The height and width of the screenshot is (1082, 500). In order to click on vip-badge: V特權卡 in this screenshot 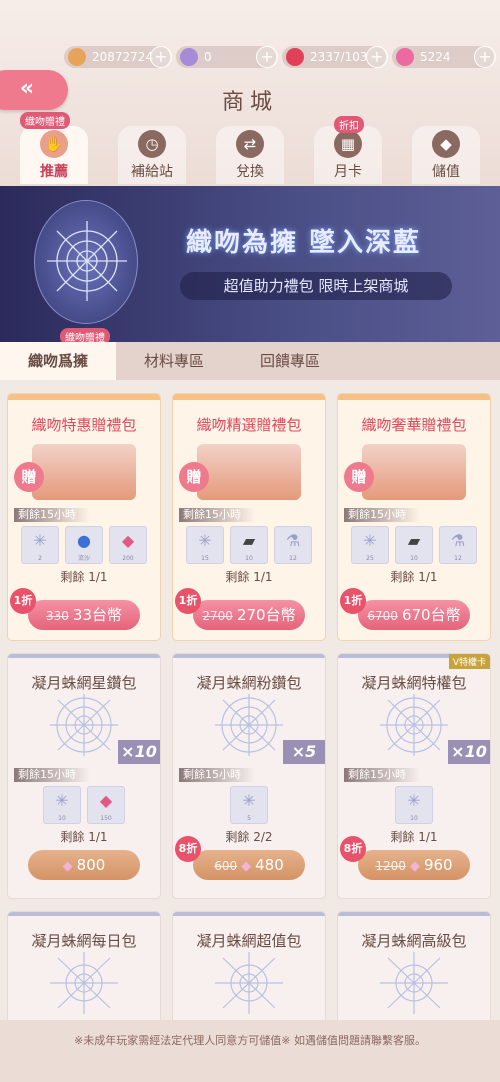, I will do `click(469, 661)`.